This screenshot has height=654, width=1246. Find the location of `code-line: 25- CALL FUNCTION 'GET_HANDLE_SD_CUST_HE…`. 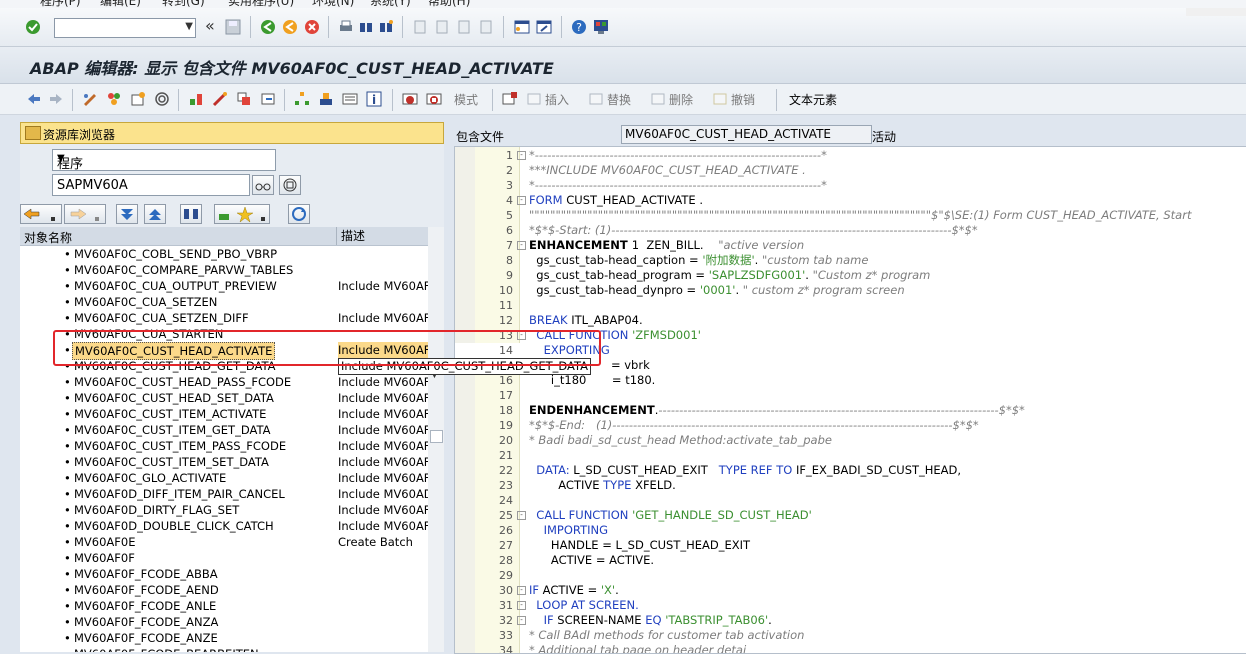

code-line: 25- CALL FUNCTION 'GET_HANDLE_SD_CUST_HE… is located at coordinates (850, 515).